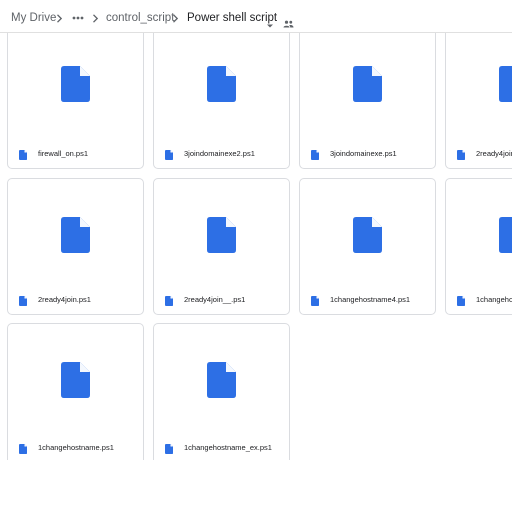 The width and height of the screenshot is (512, 512). What do you see at coordinates (494, 153) in the screenshot?
I see `file-name: 2ready4join2` at bounding box center [494, 153].